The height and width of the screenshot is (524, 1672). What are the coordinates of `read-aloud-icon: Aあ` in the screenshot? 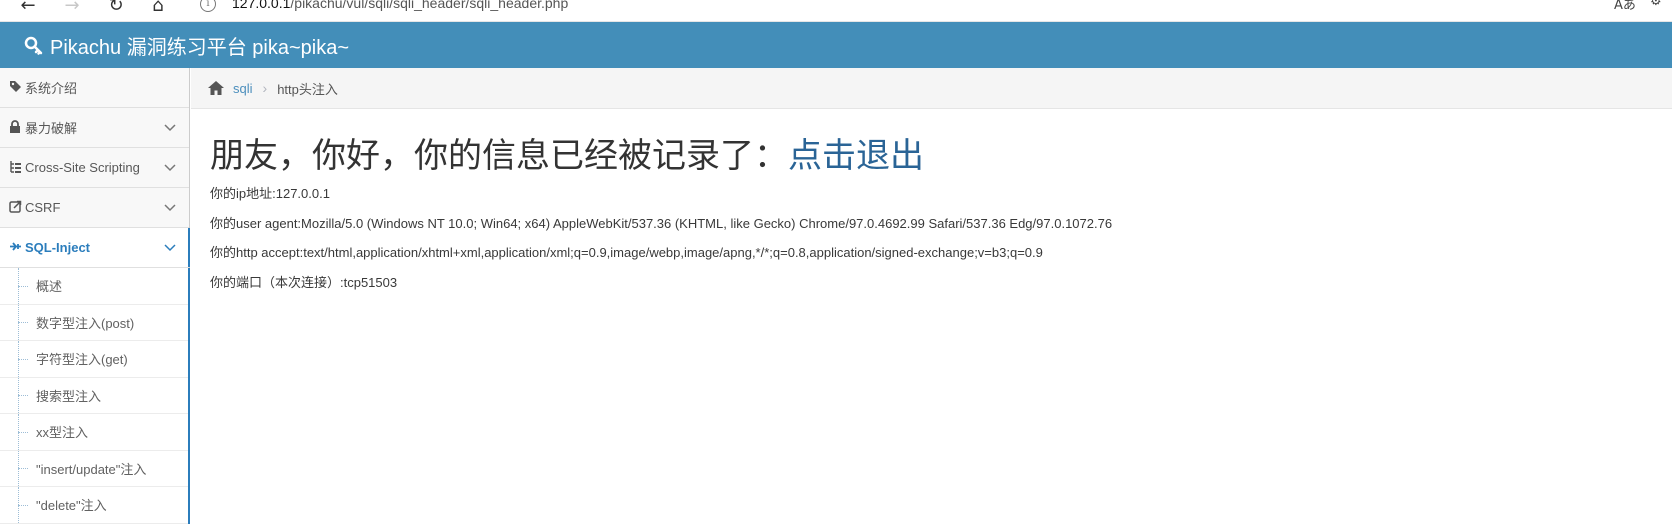 It's located at (1625, 6).